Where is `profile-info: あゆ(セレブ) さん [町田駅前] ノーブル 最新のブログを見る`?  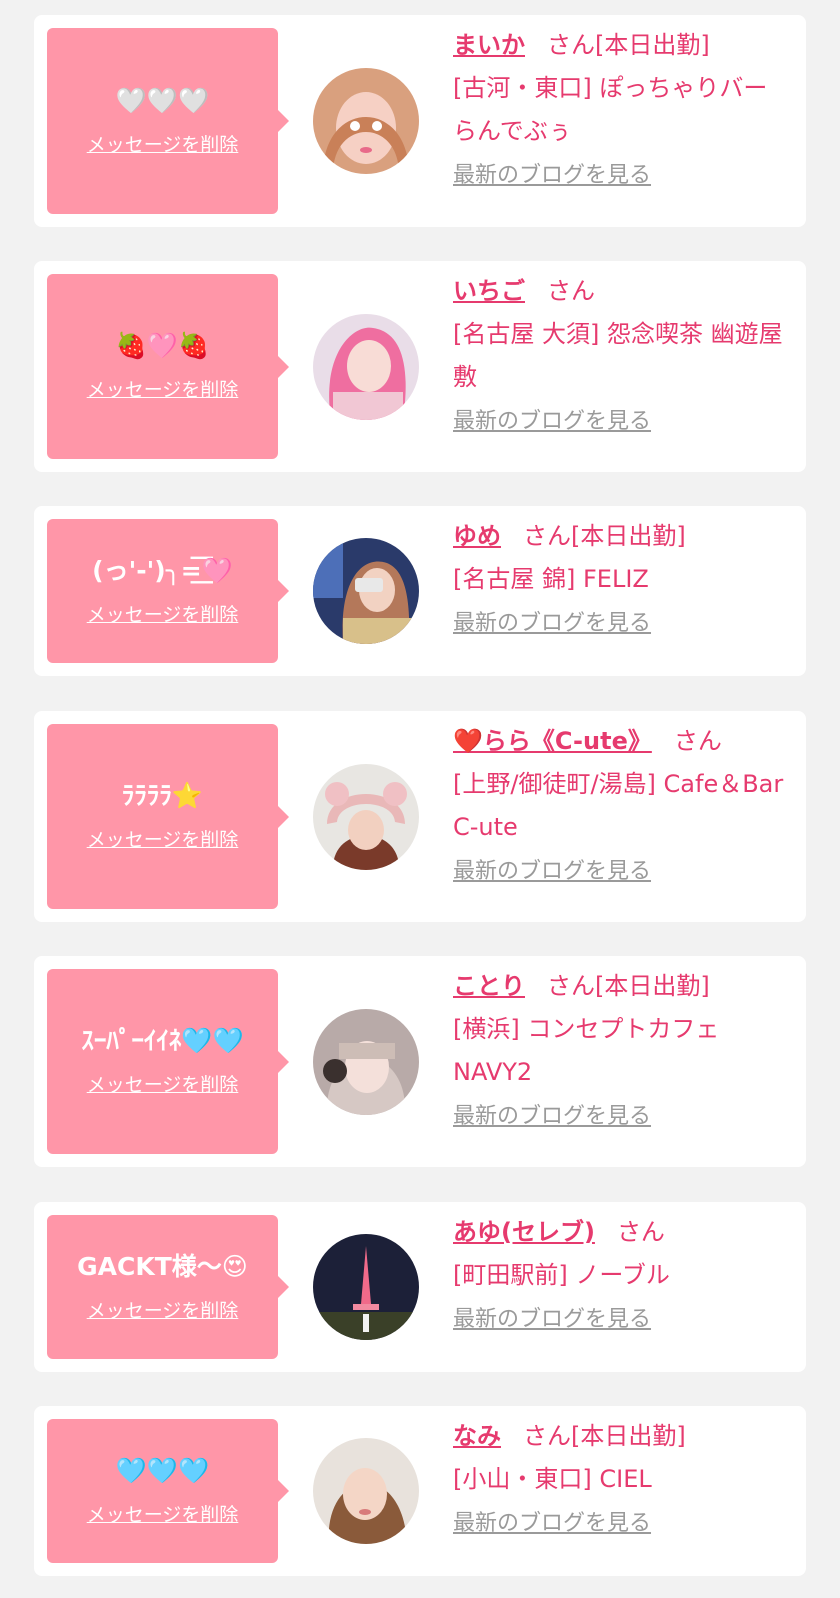 profile-info: あゆ(セレブ) さん [町田駅前] ノーブル 最新のブログを見る is located at coordinates (623, 1272).